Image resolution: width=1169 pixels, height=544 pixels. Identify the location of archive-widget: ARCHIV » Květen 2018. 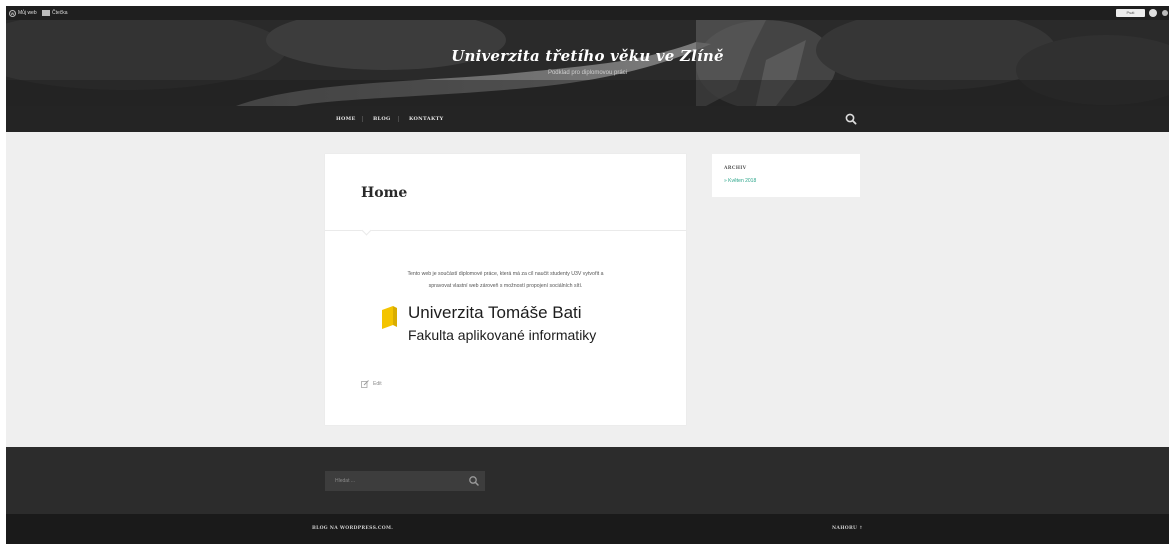
(786, 175).